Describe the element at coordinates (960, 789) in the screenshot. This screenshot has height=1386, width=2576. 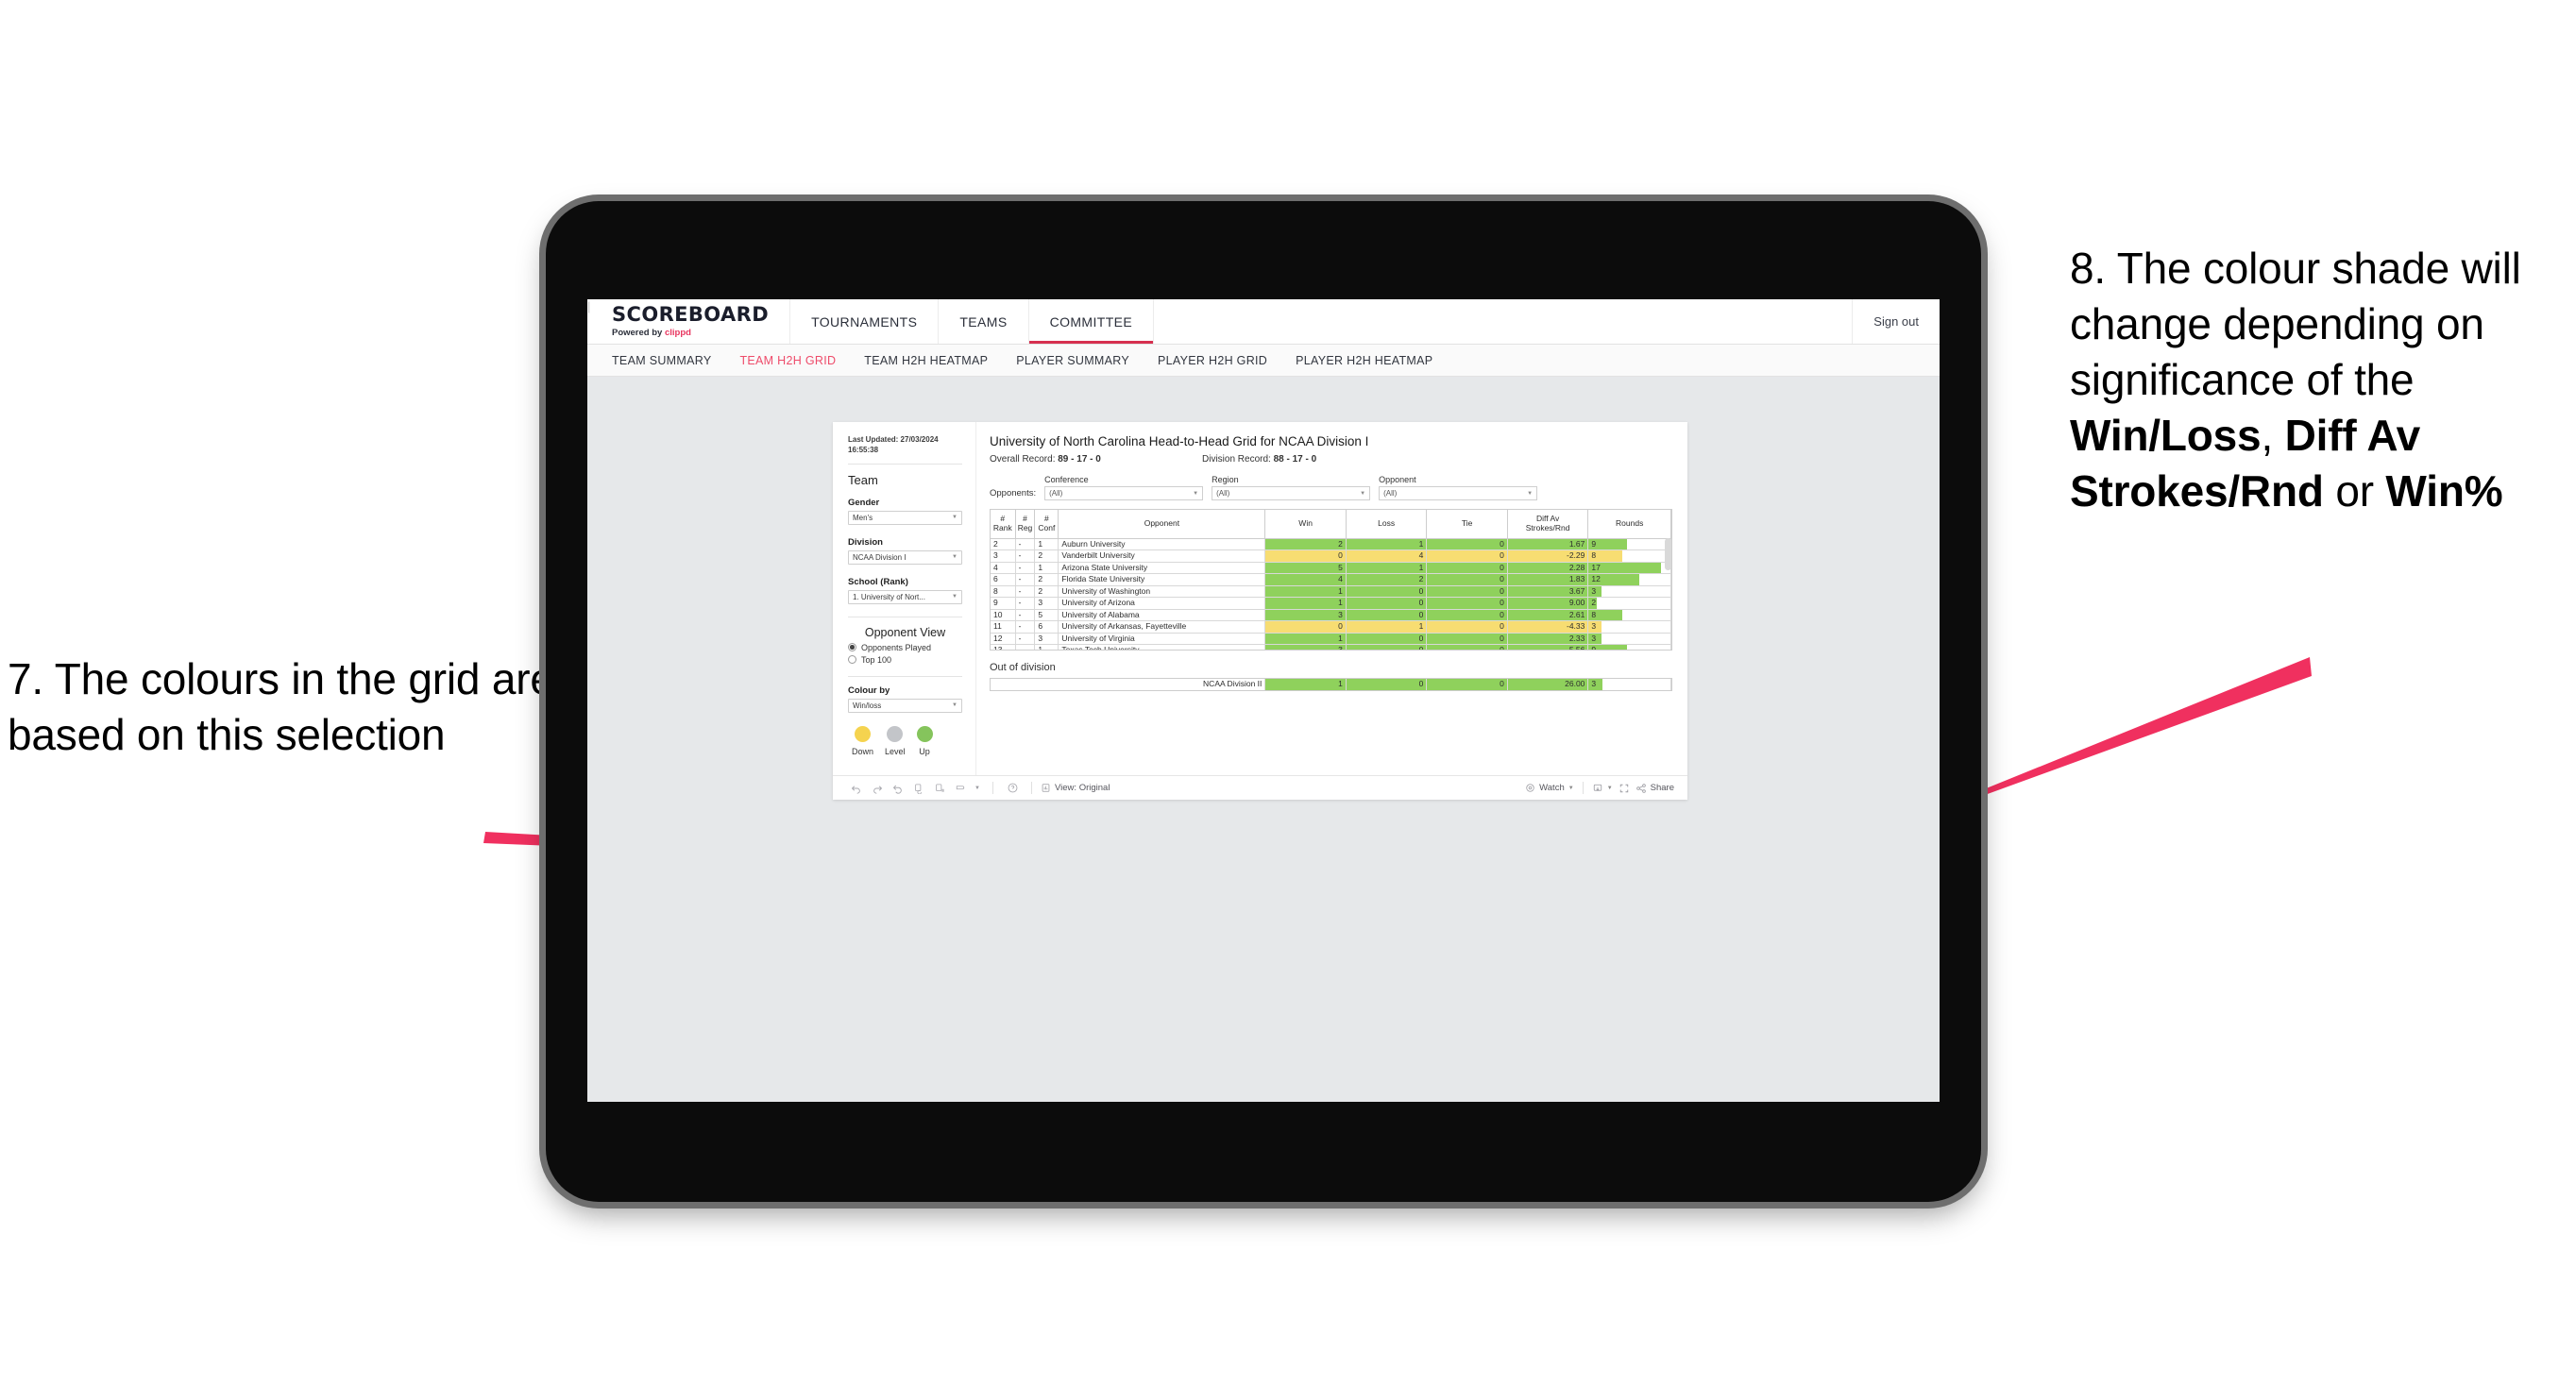
I see `device-layout-icon` at that location.